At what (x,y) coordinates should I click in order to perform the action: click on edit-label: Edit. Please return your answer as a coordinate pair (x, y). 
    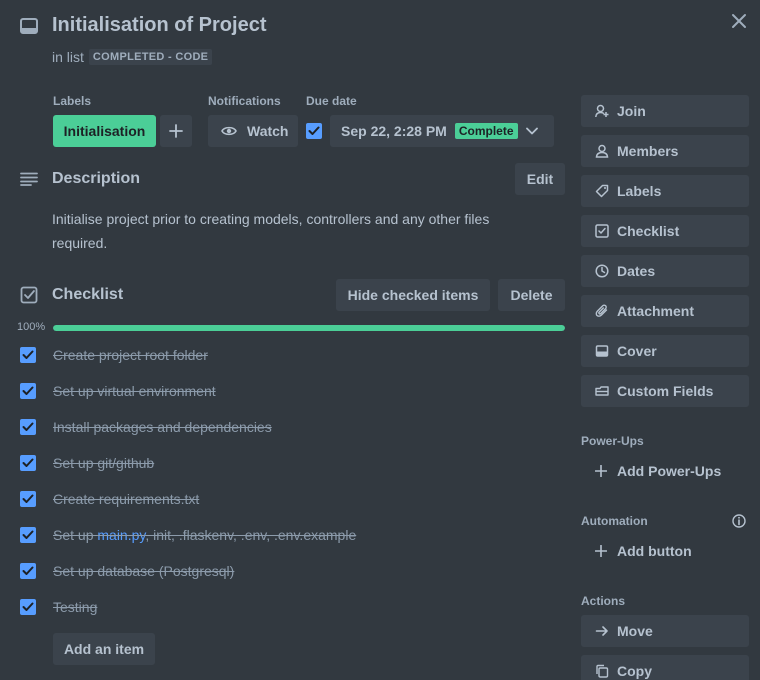
    Looking at the image, I should click on (540, 179).